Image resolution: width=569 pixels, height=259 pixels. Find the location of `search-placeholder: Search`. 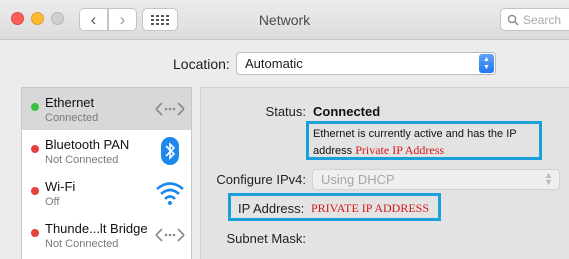

search-placeholder: Search is located at coordinates (542, 20).